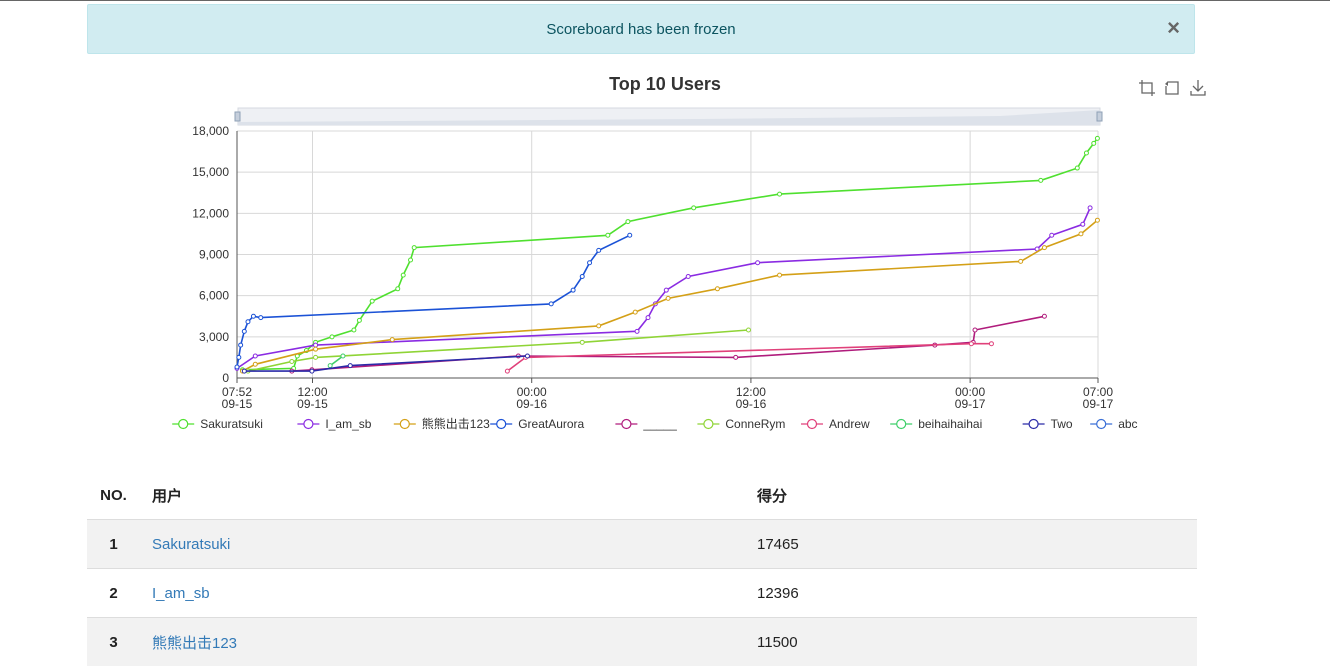 The width and height of the screenshot is (1330, 672). What do you see at coordinates (113, 496) in the screenshot?
I see `header-no: NO.` at bounding box center [113, 496].